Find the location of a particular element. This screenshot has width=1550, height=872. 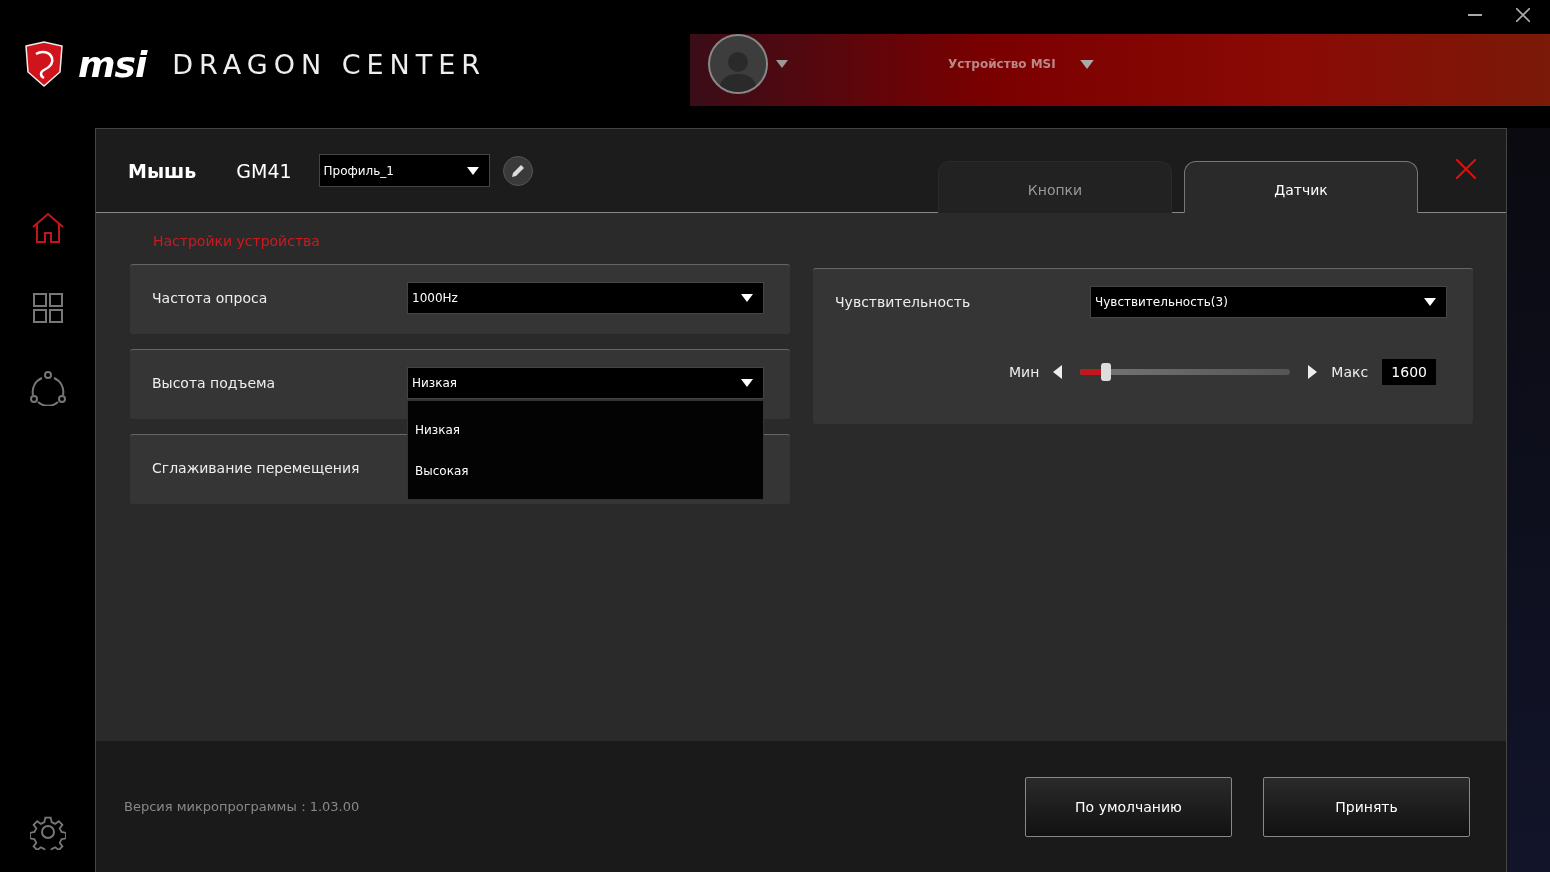

profile-select: Профиль_1 is located at coordinates (404, 170).